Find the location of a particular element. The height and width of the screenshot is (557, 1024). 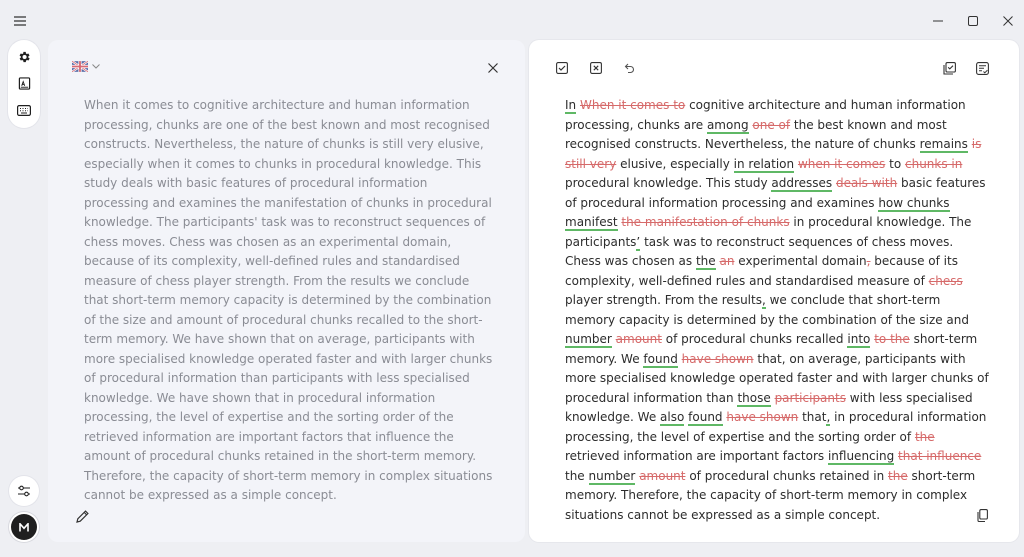

checkbox-x-icon is located at coordinates (596, 68).